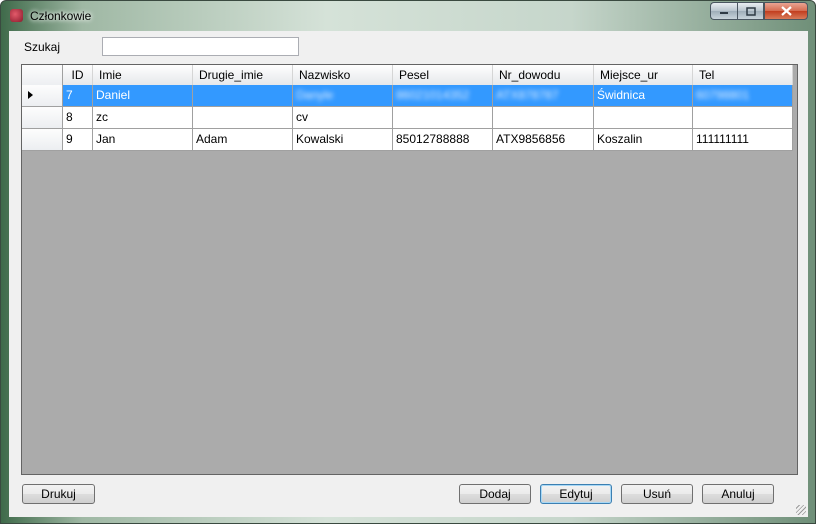 The width and height of the screenshot is (816, 524). What do you see at coordinates (243, 140) in the screenshot?
I see `cell-drugie-imie: Adam` at bounding box center [243, 140].